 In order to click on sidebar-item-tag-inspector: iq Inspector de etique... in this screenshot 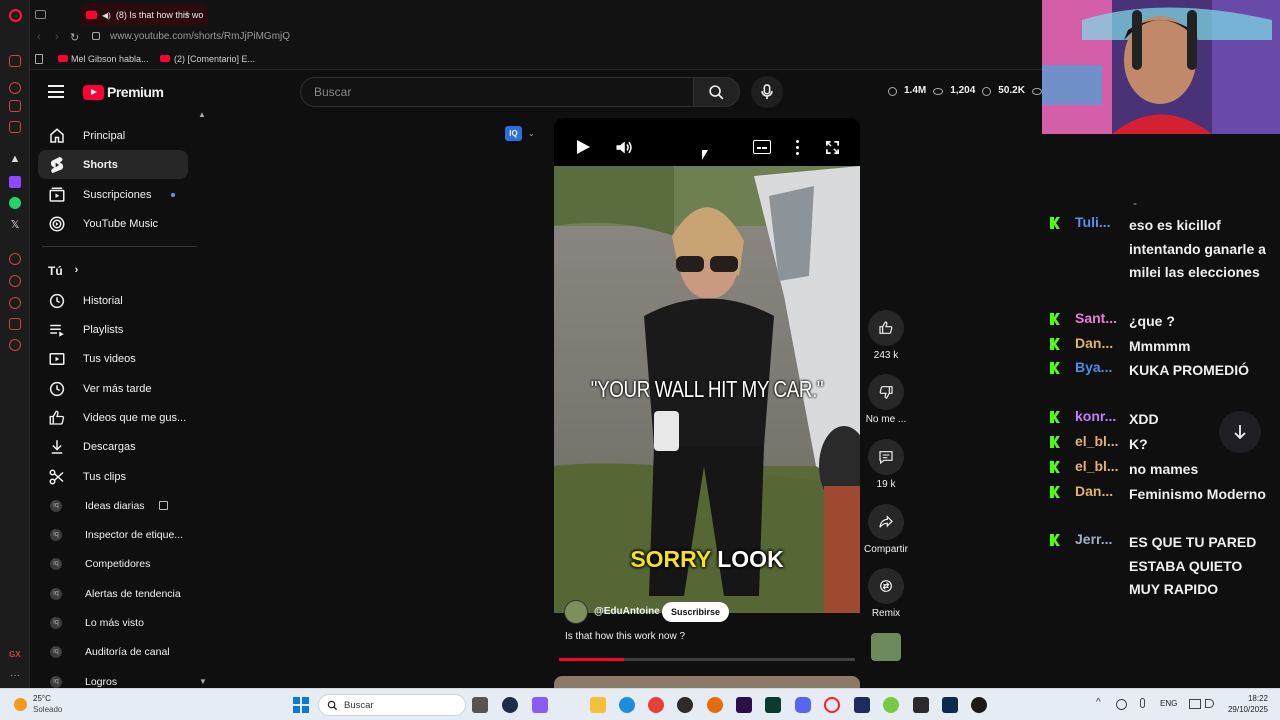, I will do `click(113, 534)`.